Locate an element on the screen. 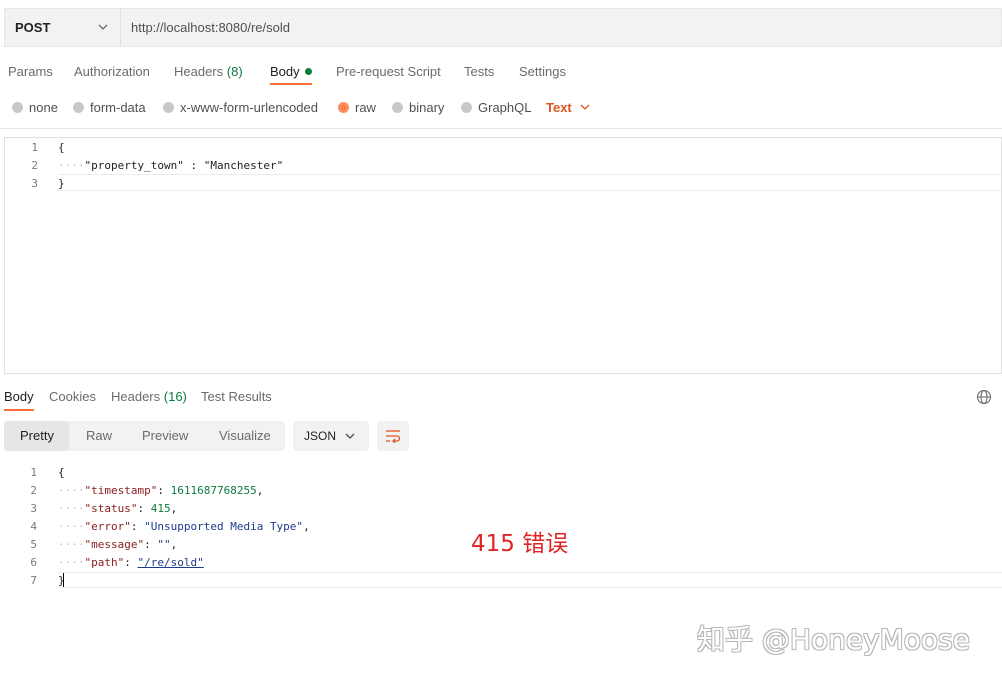 Image resolution: width=1002 pixels, height=682 pixels. radio-binary-label: binary is located at coordinates (427, 107).